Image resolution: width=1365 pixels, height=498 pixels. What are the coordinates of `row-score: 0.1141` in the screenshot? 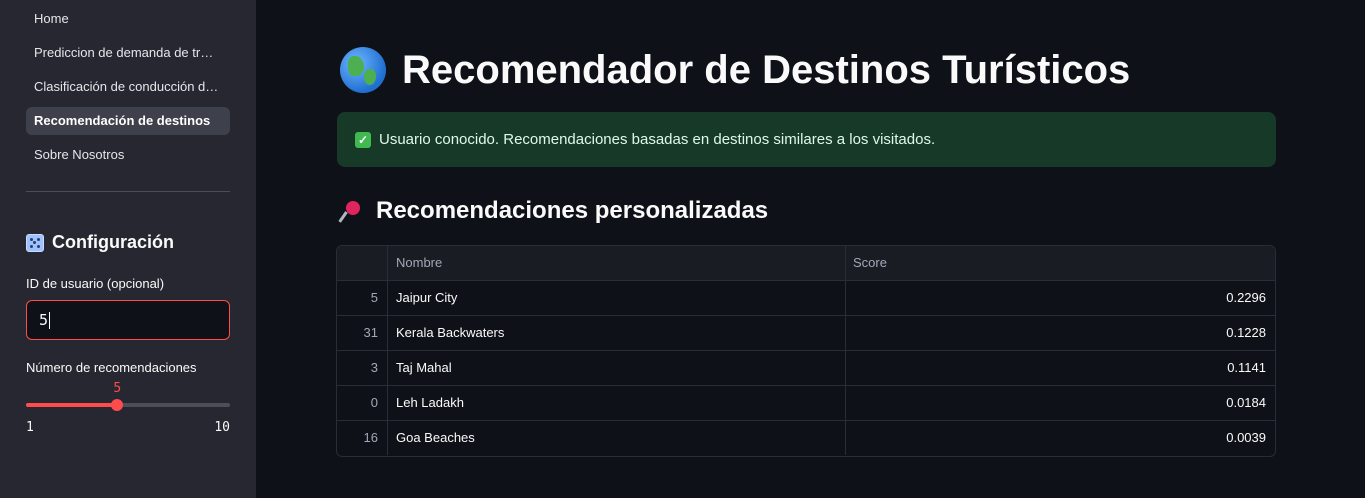 It's located at (1246, 367).